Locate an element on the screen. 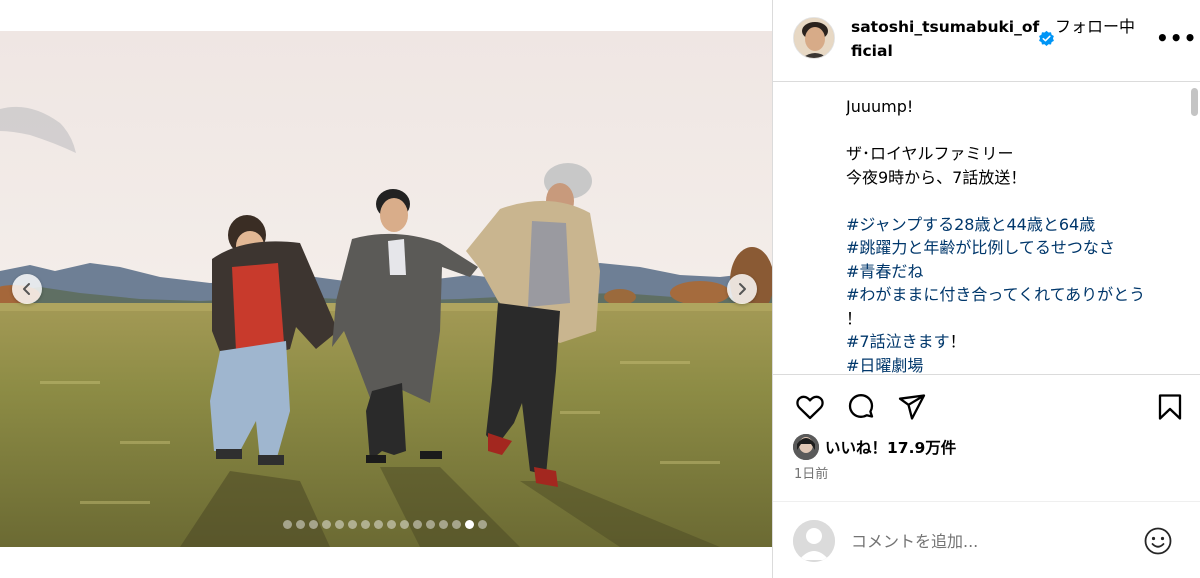 Image resolution: width=1200 pixels, height=578 pixels. default-avatar-icon is located at coordinates (814, 541).